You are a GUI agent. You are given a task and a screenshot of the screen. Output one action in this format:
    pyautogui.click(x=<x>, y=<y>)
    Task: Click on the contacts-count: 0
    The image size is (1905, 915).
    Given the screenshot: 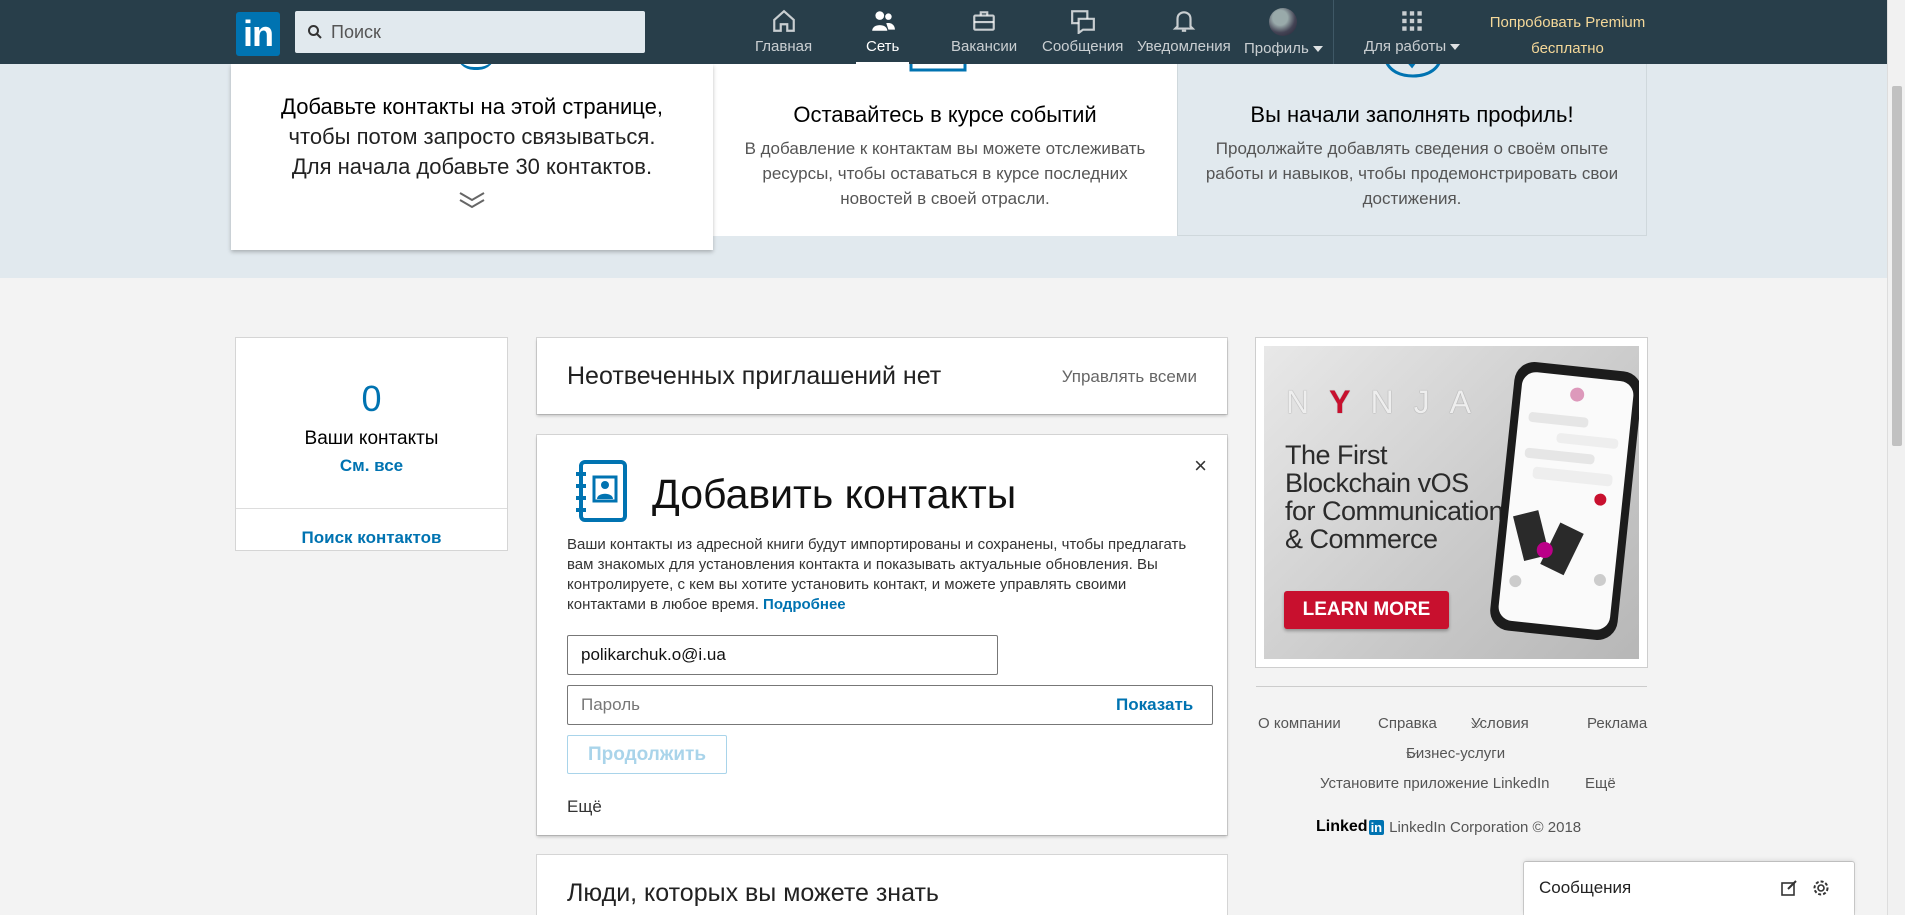 What is the action you would take?
    pyautogui.click(x=371, y=399)
    